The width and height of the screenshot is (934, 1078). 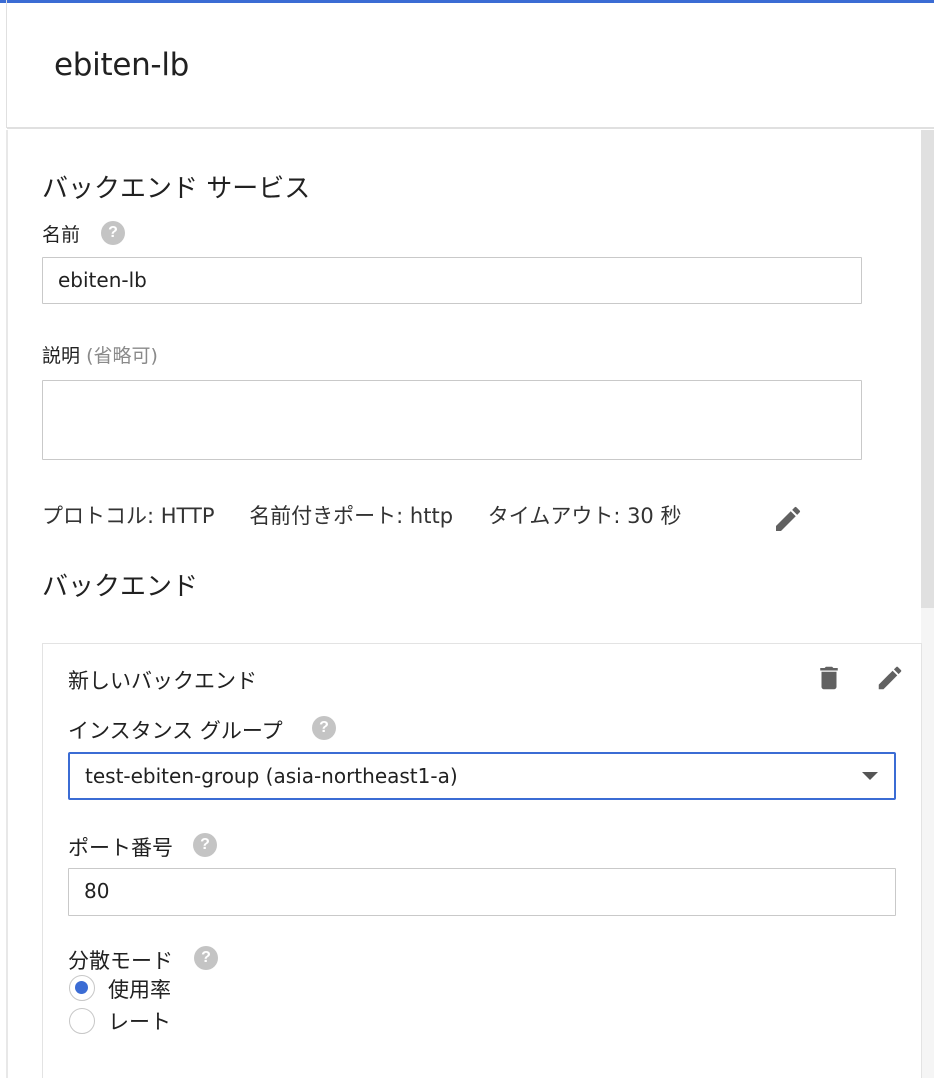 I want to click on left-divider-lower, so click(x=7, y=604).